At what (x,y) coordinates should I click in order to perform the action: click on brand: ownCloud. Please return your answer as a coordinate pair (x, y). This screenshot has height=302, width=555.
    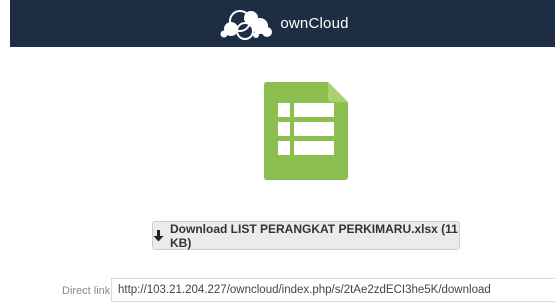
    Looking at the image, I should click on (284, 24).